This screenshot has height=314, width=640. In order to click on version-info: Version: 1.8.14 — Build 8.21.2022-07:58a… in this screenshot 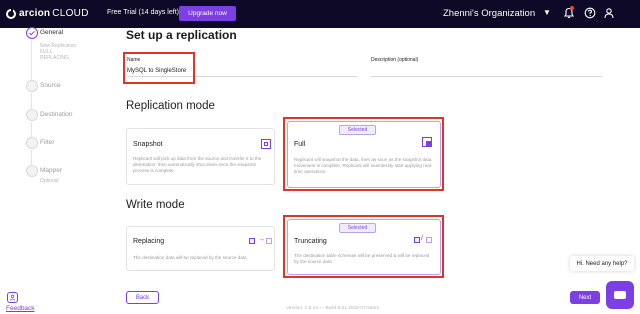, I will do `click(333, 308)`.